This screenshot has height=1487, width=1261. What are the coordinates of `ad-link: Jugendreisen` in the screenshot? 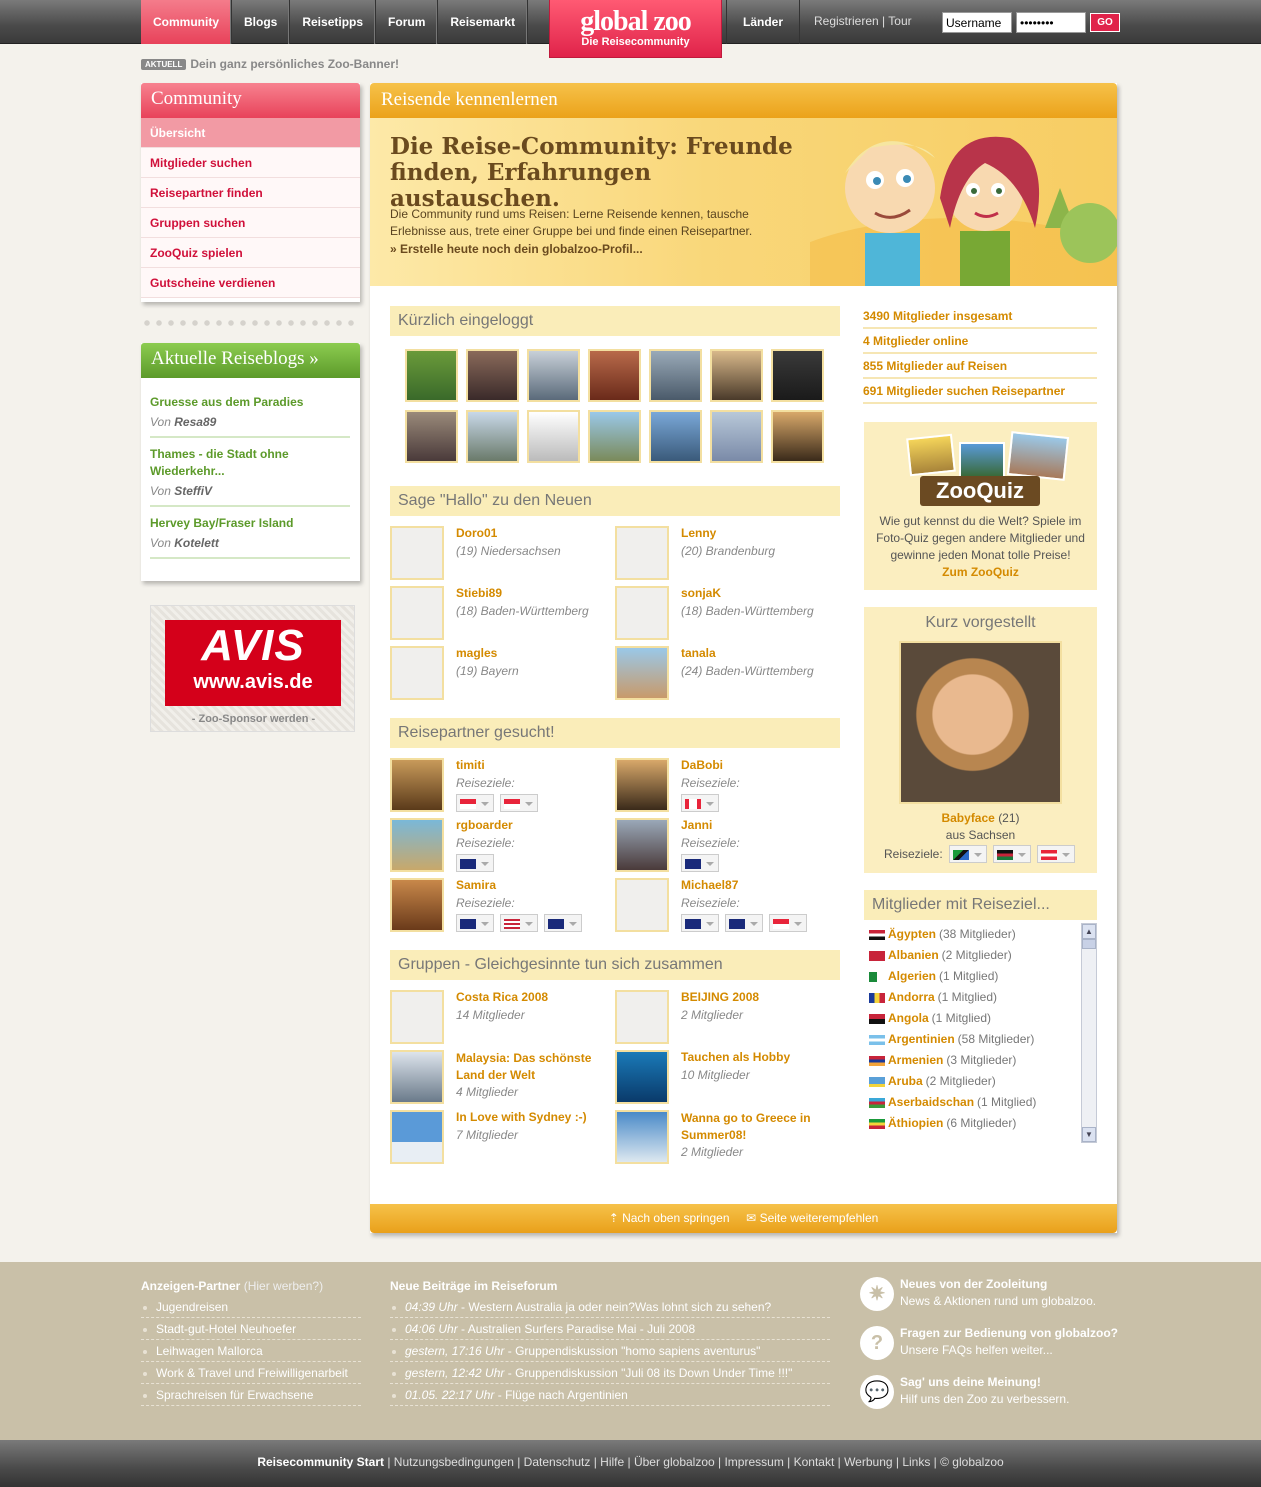 It's located at (251, 1307).